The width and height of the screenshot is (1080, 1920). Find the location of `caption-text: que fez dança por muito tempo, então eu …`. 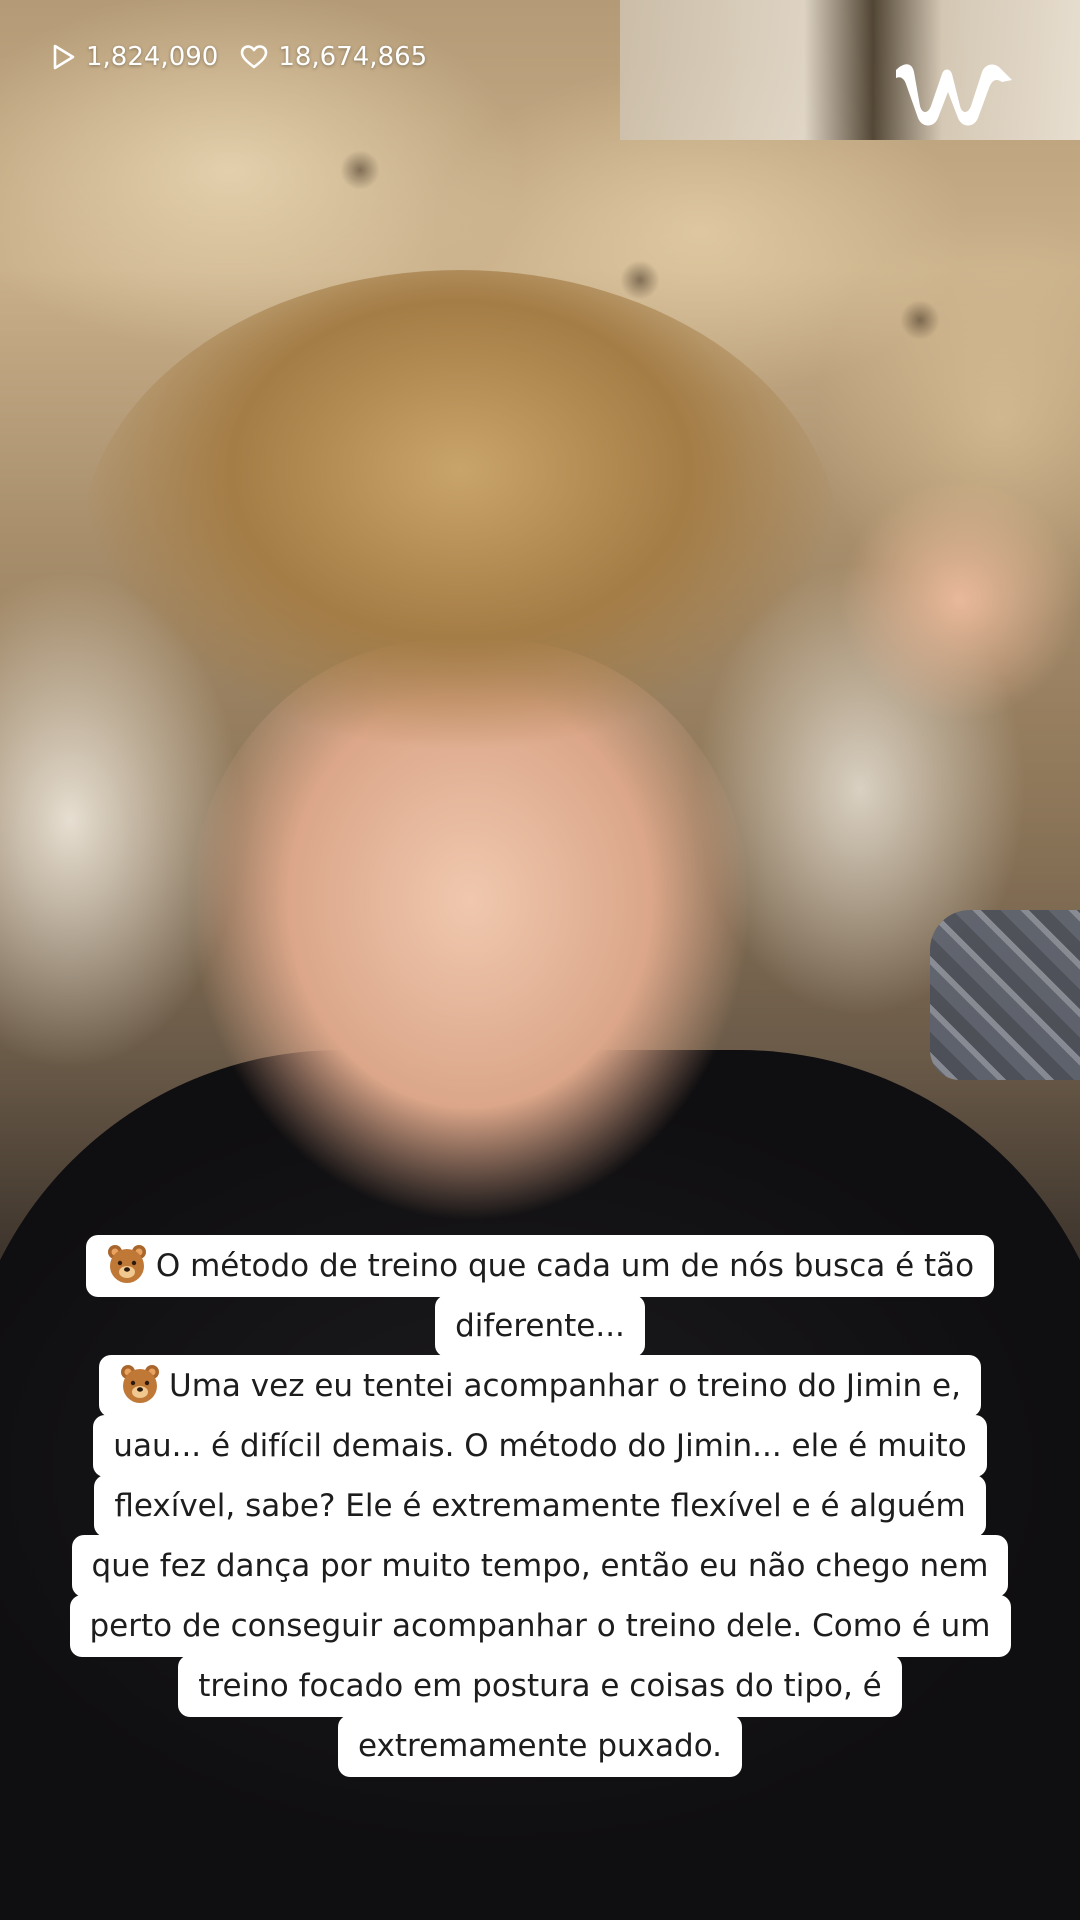

caption-text: que fez dança por muito tempo, então eu … is located at coordinates (540, 1566).